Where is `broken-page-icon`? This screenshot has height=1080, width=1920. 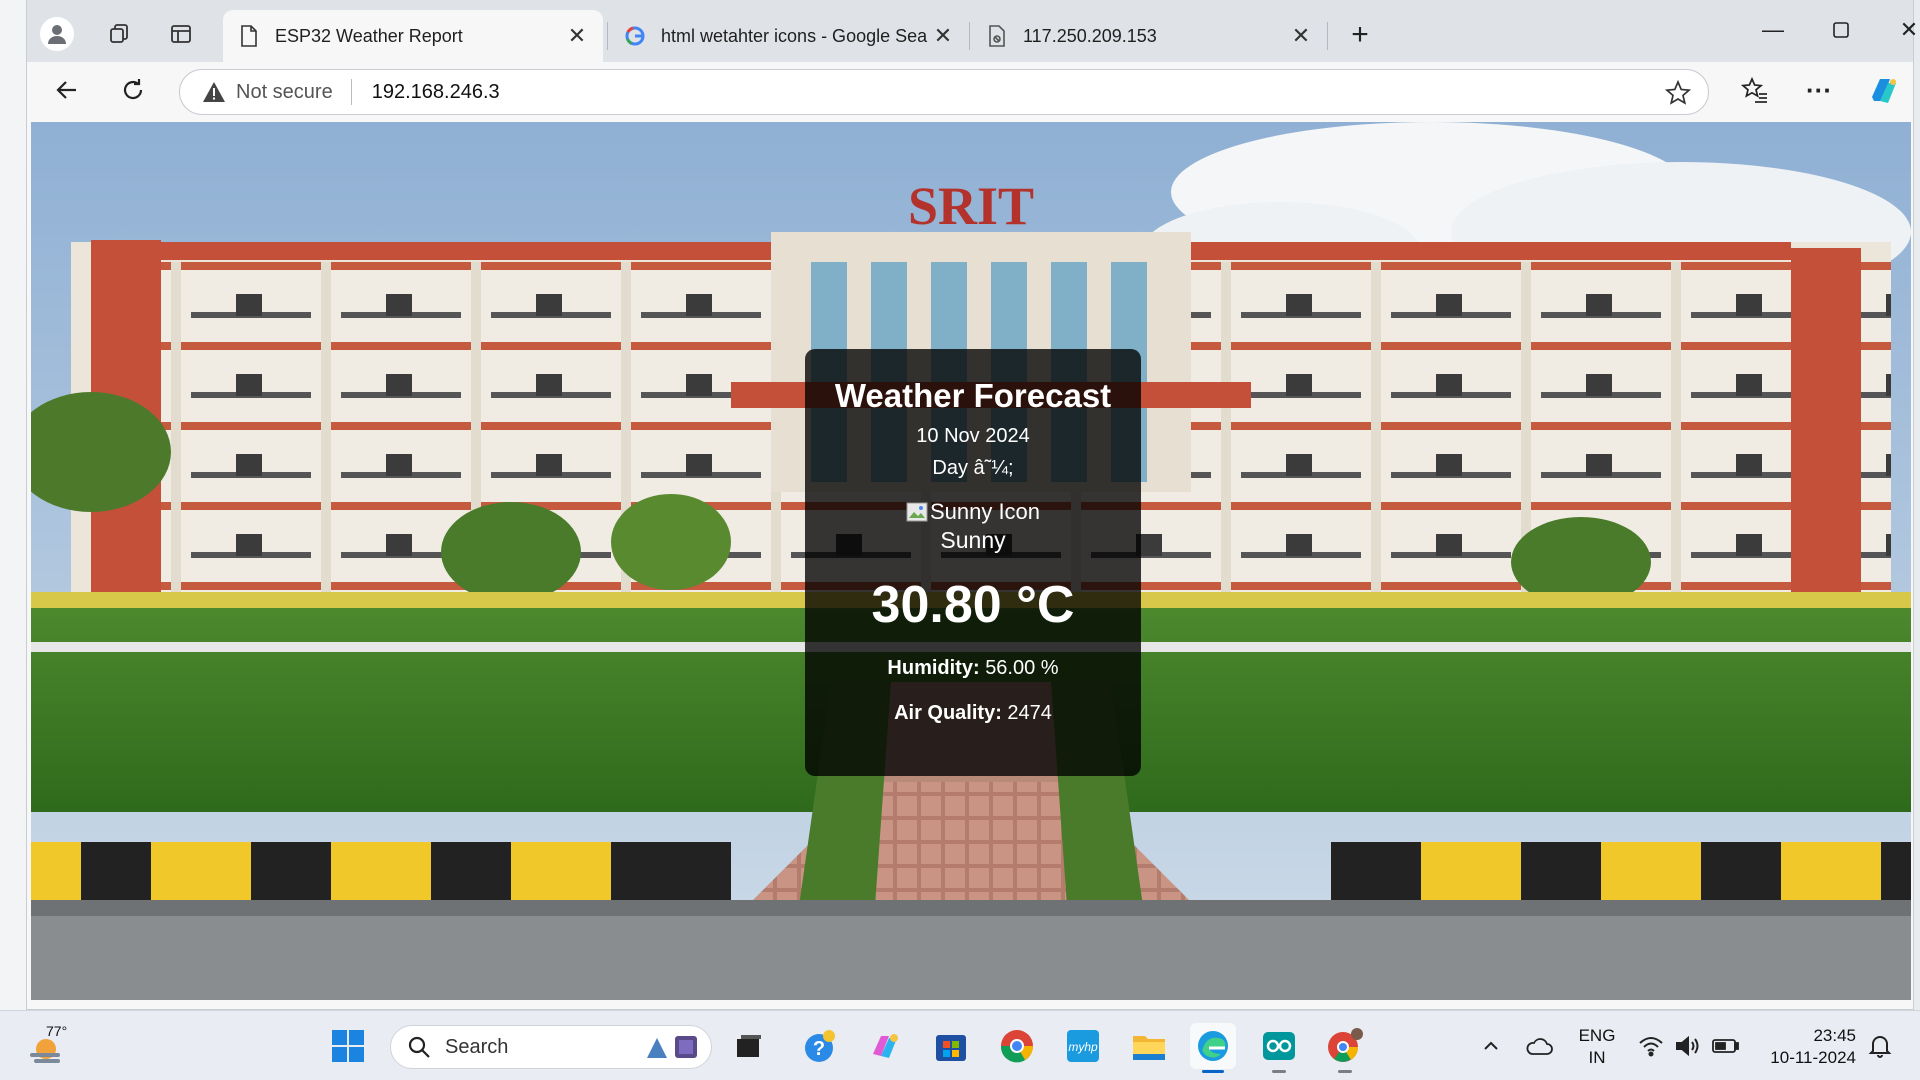
broken-page-icon is located at coordinates (997, 36).